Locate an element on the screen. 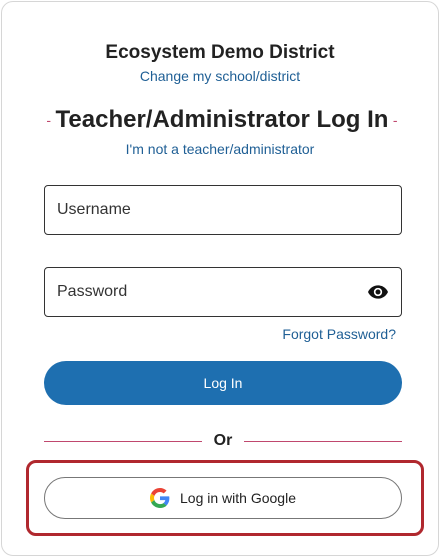 The width and height of the screenshot is (442, 559). login-button: Log In is located at coordinates (223, 383).